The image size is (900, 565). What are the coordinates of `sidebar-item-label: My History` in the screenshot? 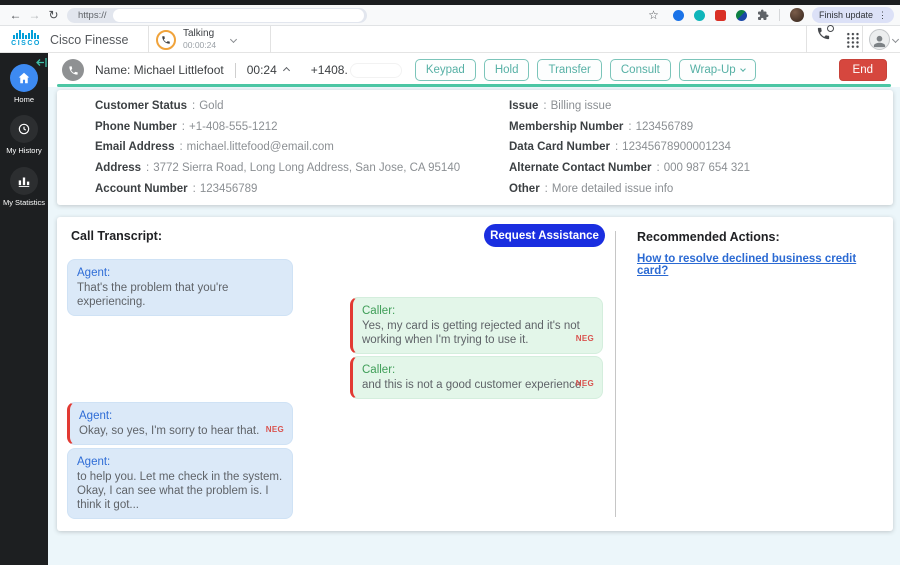 It's located at (24, 150).